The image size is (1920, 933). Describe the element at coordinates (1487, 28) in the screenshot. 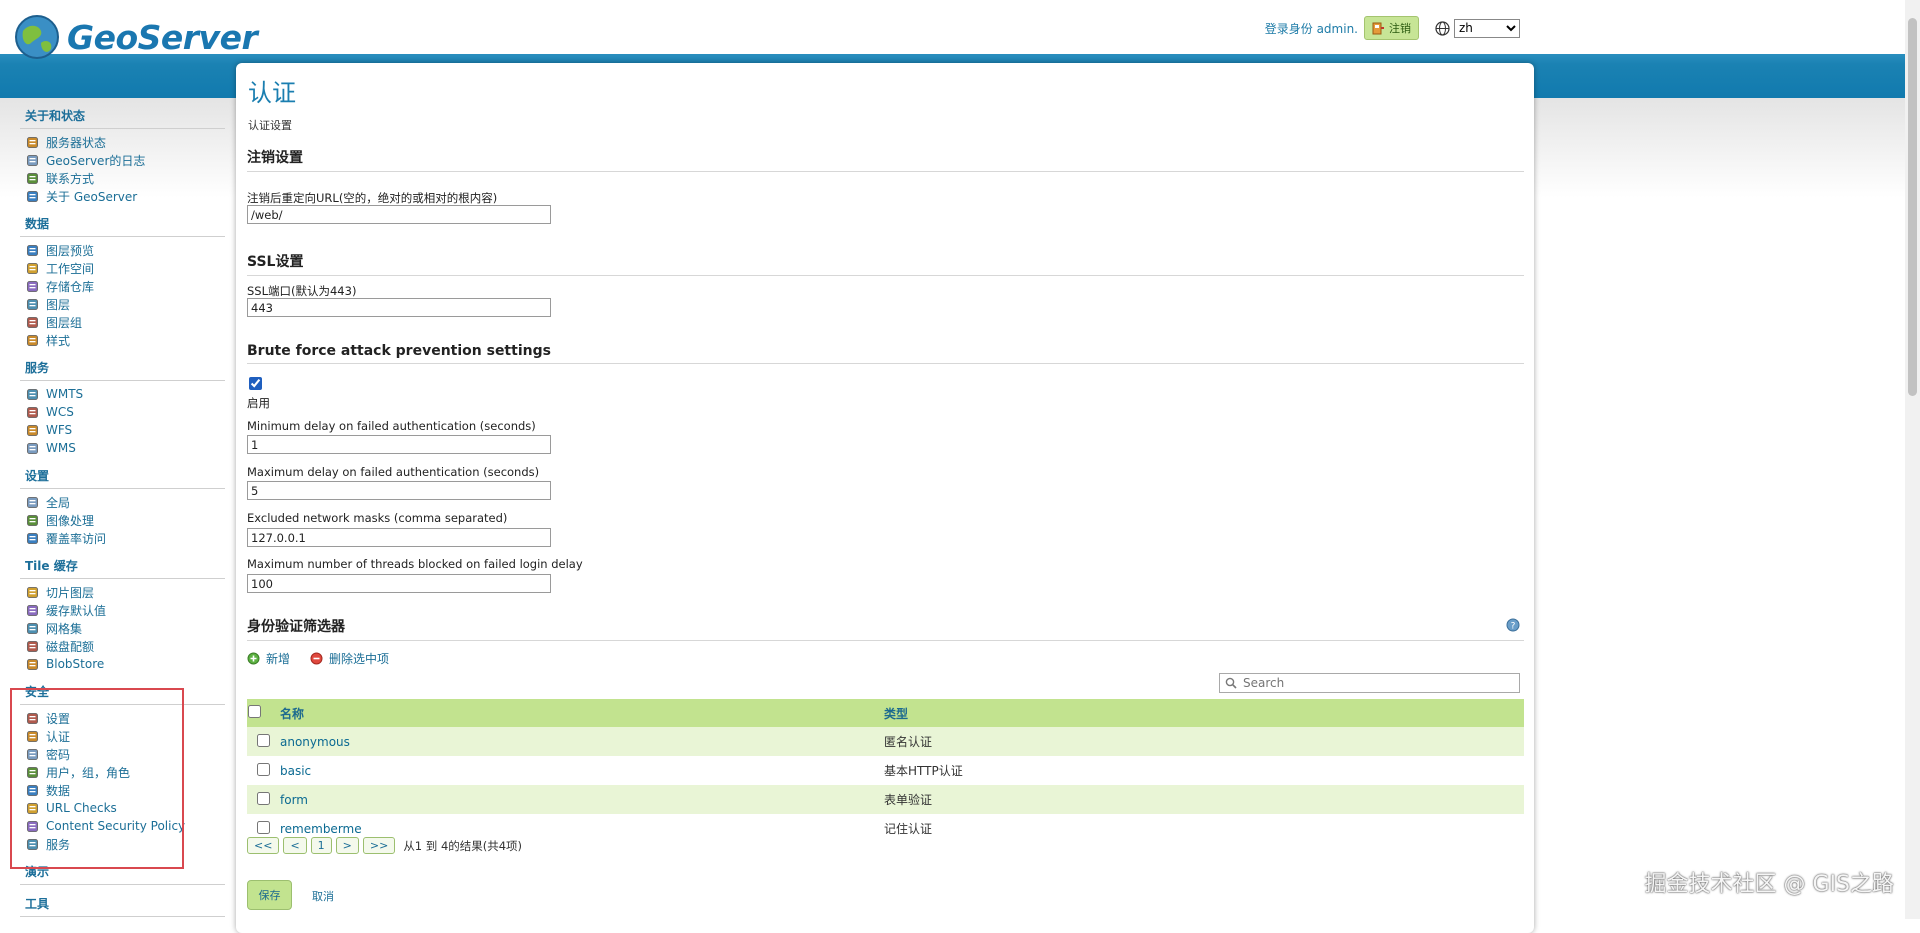

I see `language-select: zh` at that location.